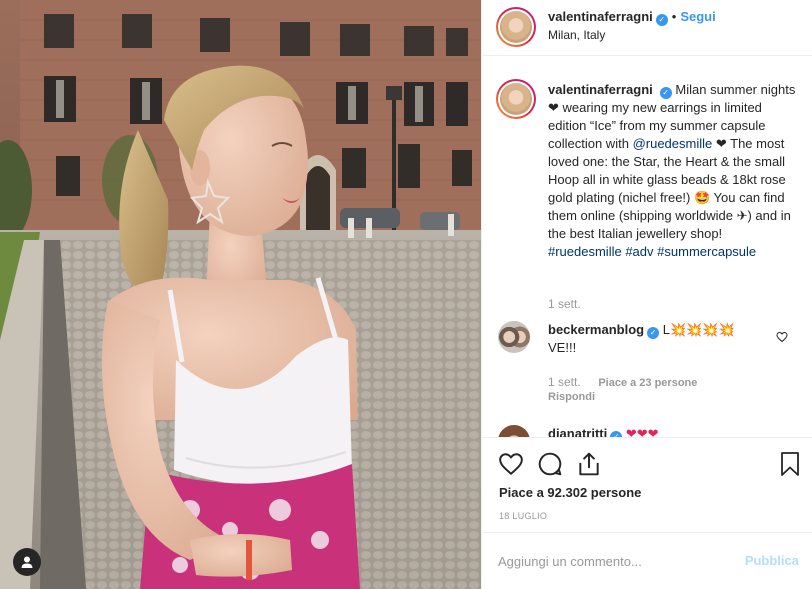 This screenshot has height=589, width=812. I want to click on reply-button: Rispondi, so click(571, 397).